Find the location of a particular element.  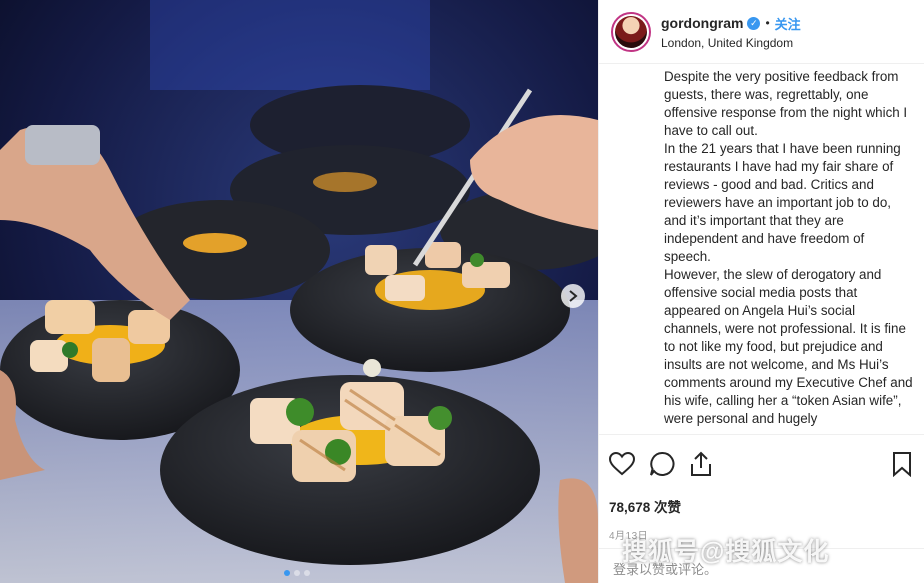

avatar is located at coordinates (631, 31).